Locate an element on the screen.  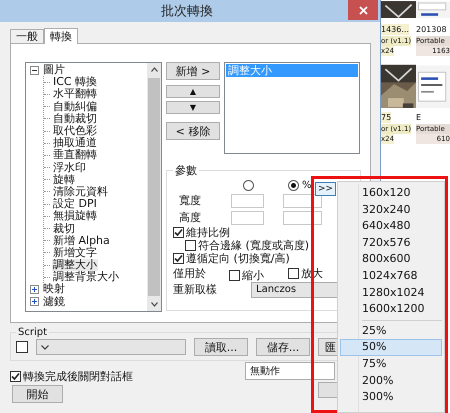
menu-item: 640x480 is located at coordinates (391, 226).